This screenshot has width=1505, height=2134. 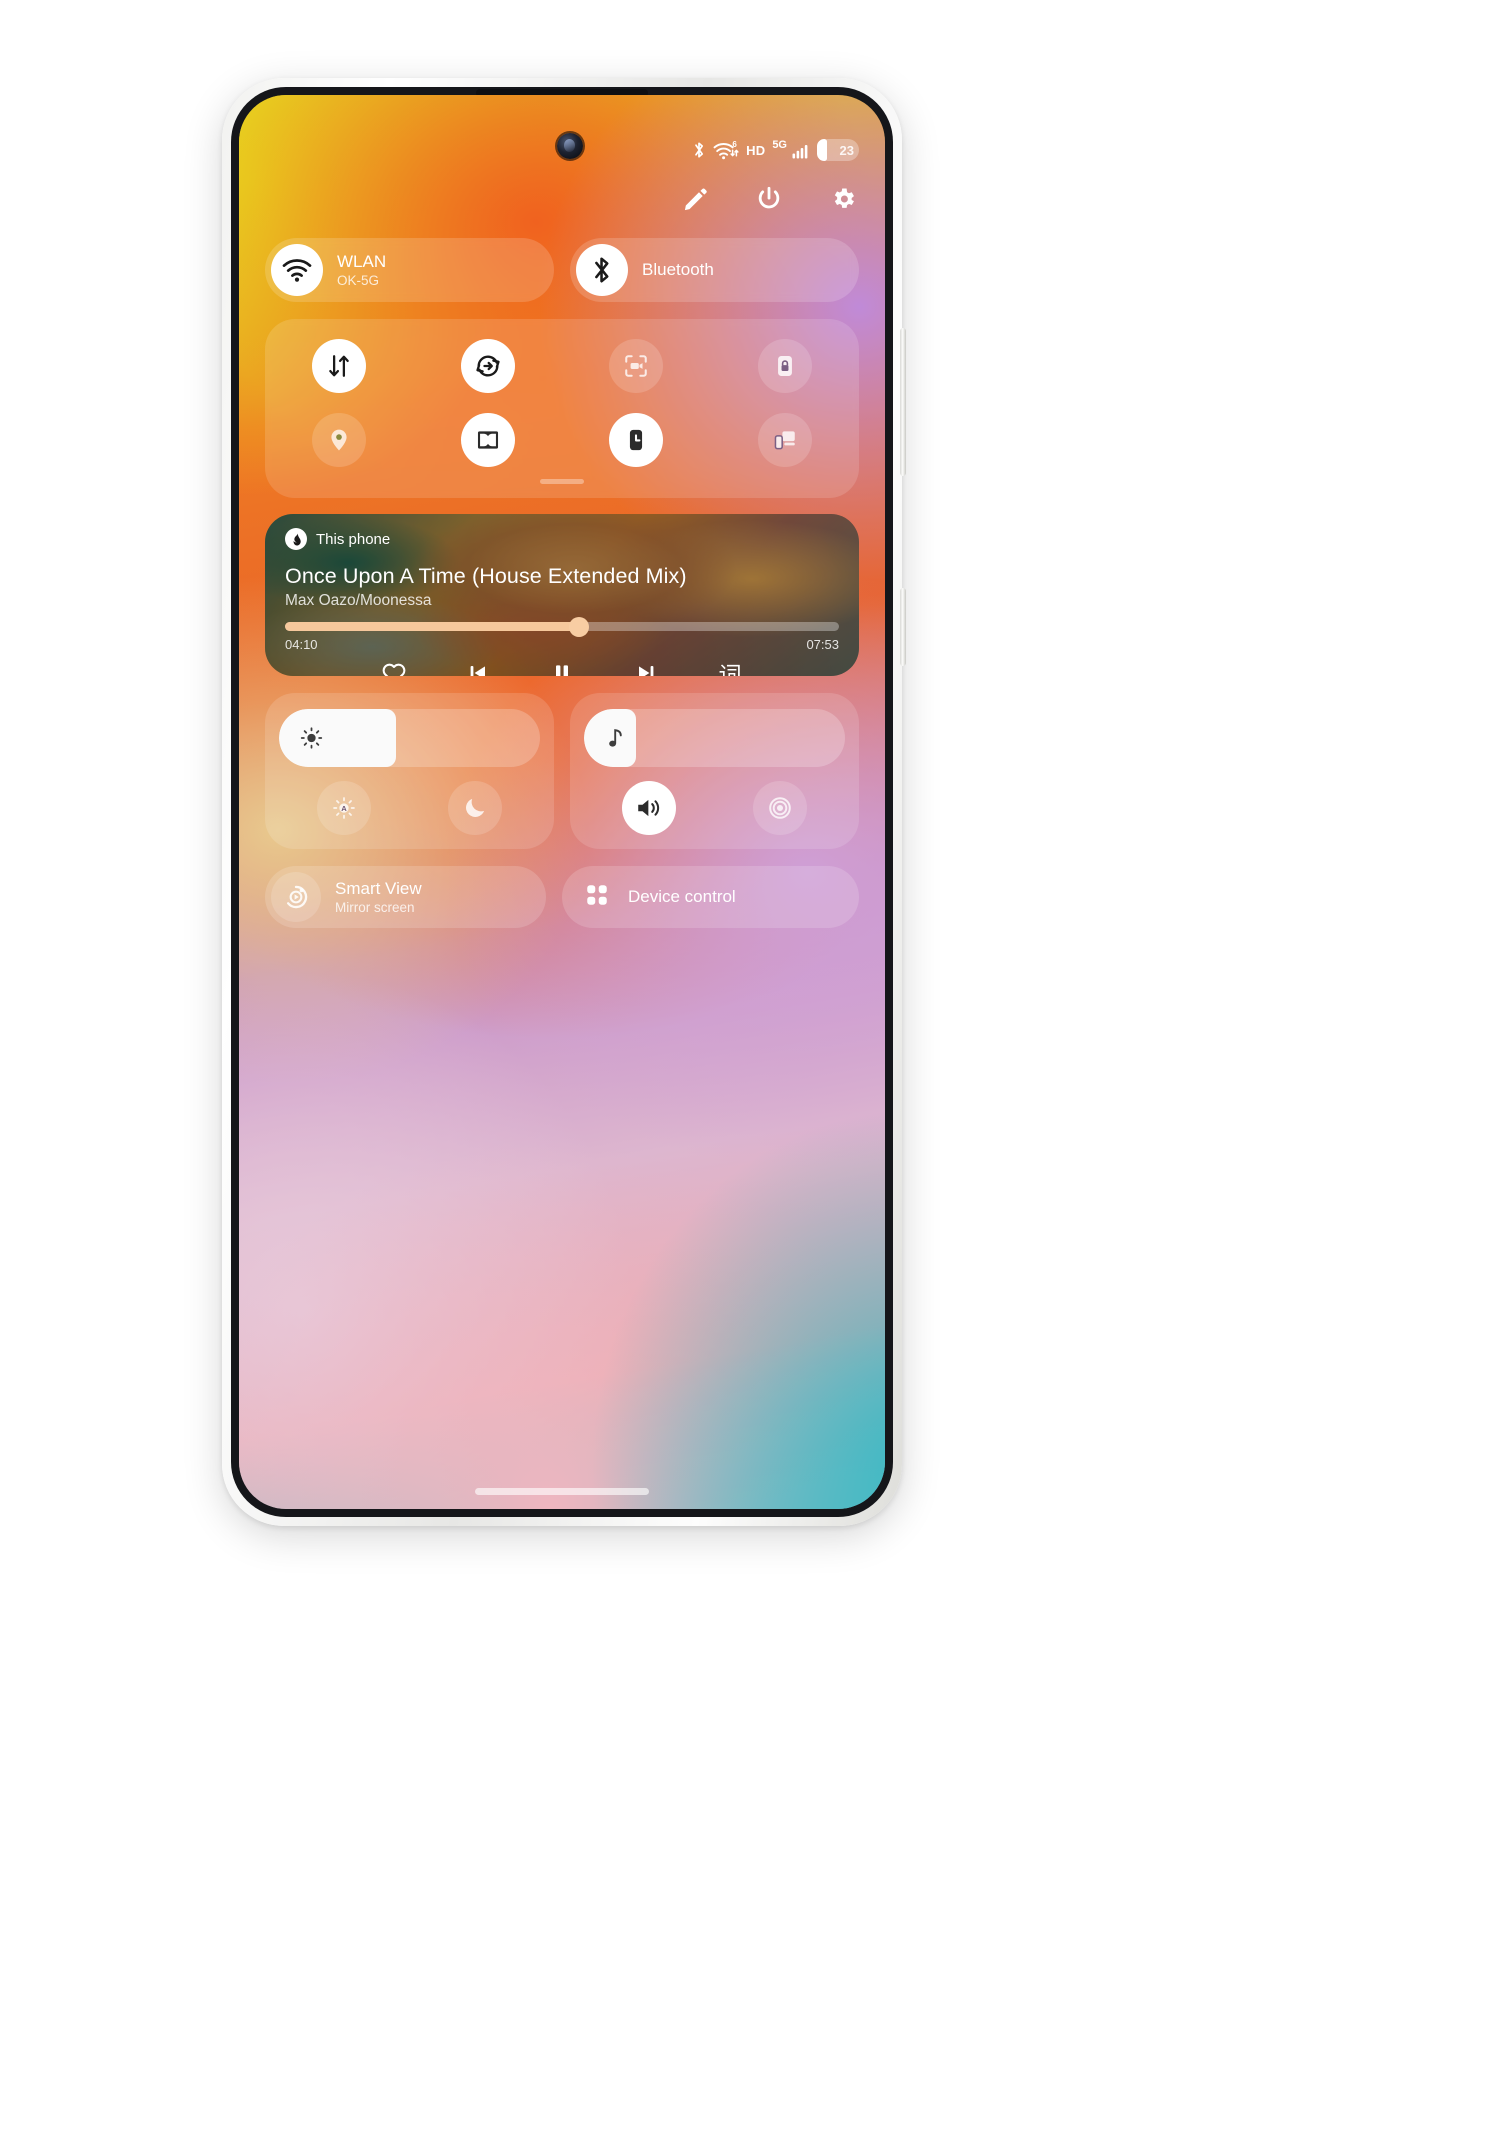 What do you see at coordinates (779, 145) in the screenshot?
I see `network-type-label: 5G` at bounding box center [779, 145].